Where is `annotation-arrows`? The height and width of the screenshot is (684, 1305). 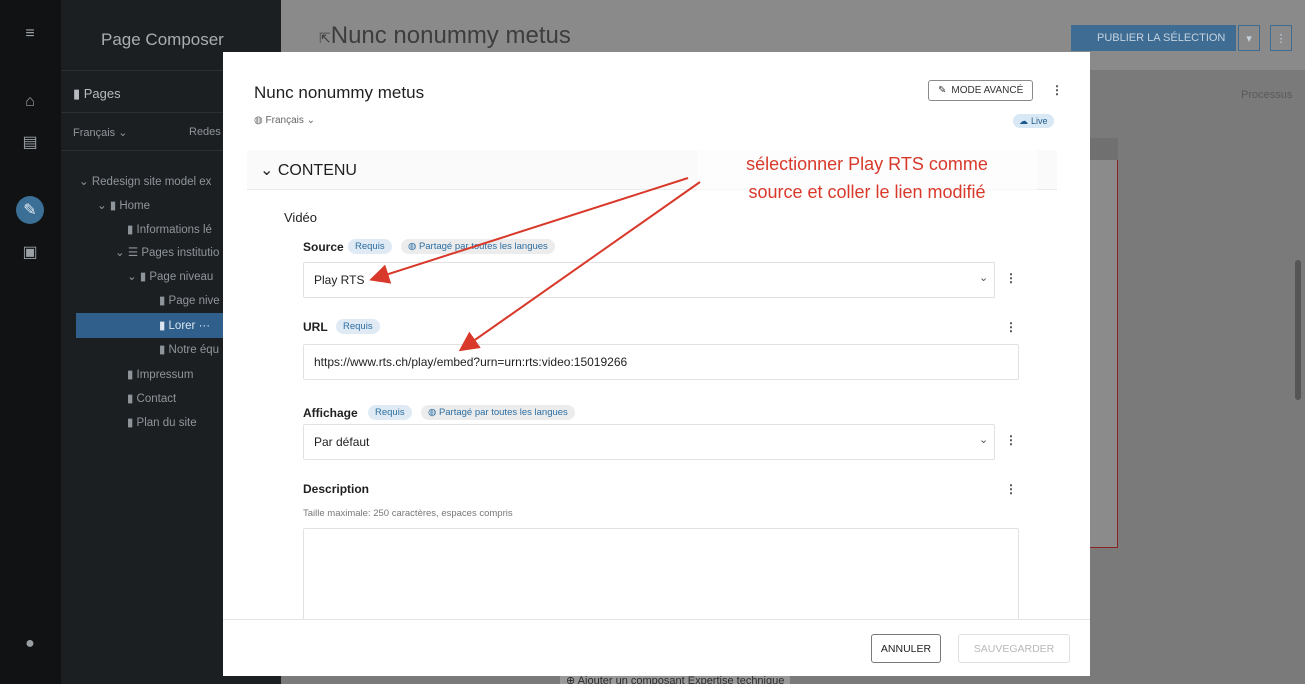 annotation-arrows is located at coordinates (535, 264).